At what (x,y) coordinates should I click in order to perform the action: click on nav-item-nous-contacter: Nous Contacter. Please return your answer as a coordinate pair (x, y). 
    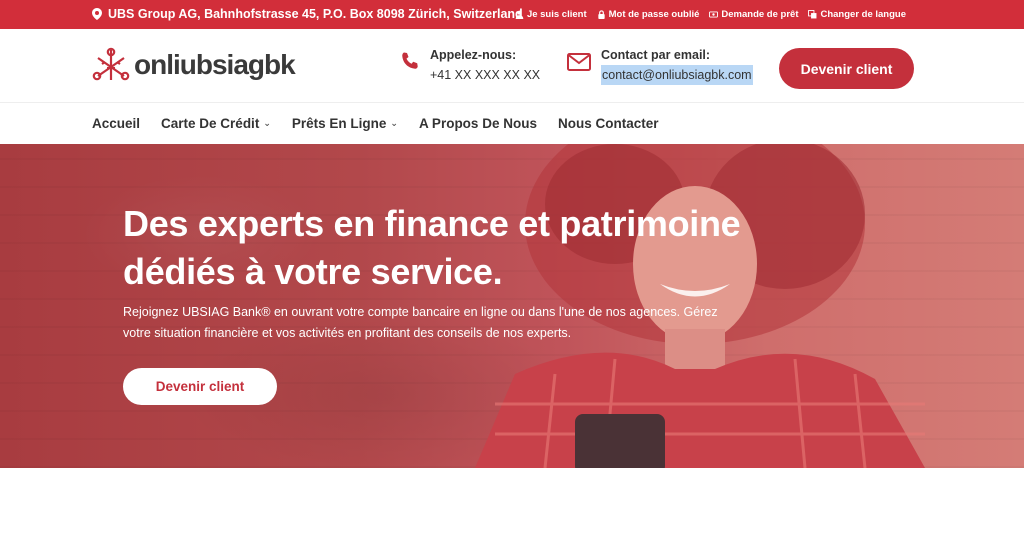
    Looking at the image, I should click on (608, 123).